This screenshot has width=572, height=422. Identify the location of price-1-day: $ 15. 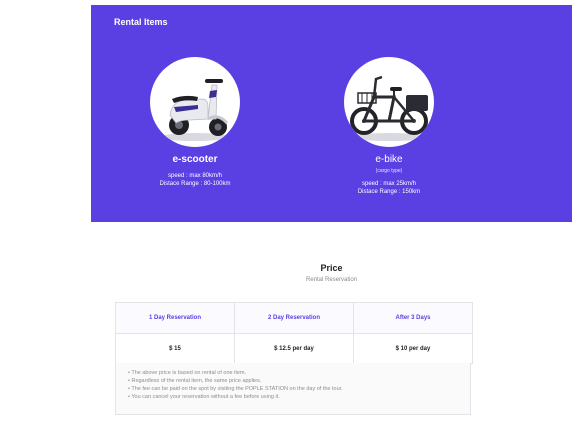
(175, 348).